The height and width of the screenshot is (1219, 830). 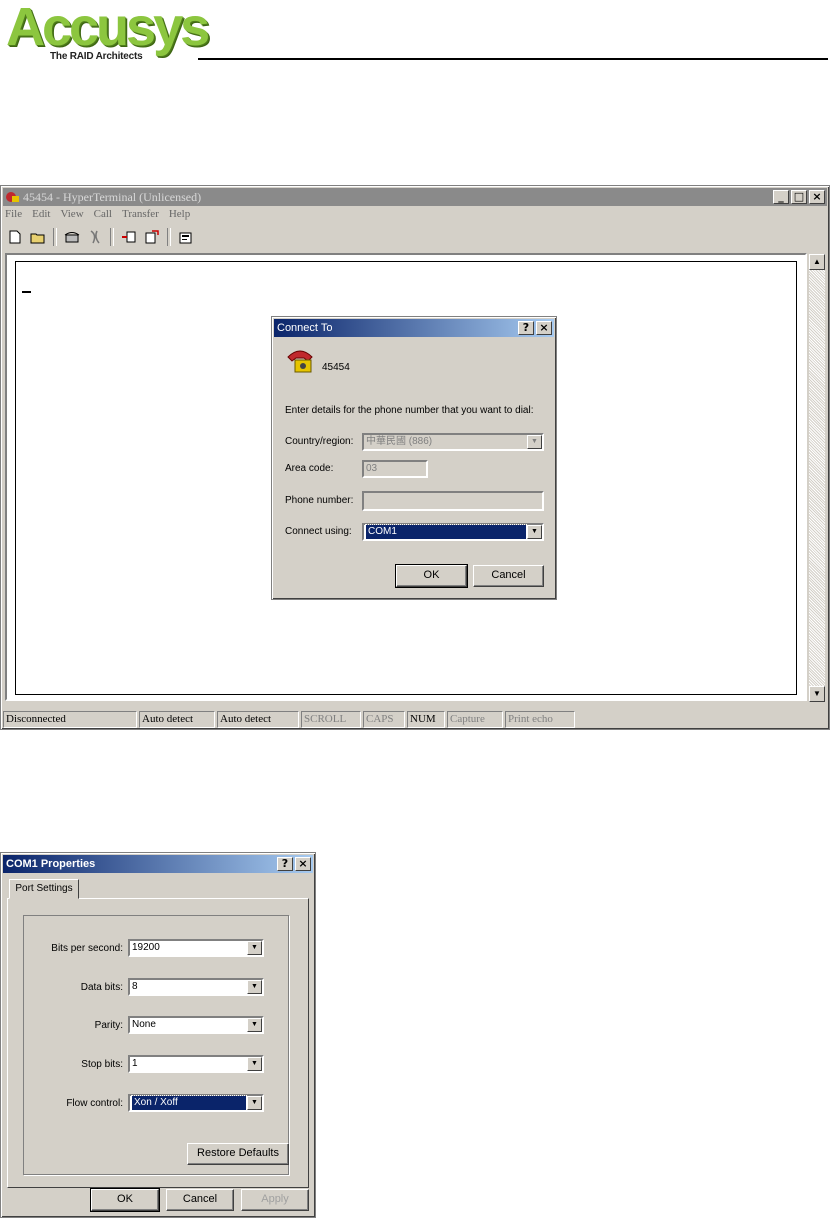 What do you see at coordinates (196, 1025) in the screenshot?
I see `parity-select: None ▼` at bounding box center [196, 1025].